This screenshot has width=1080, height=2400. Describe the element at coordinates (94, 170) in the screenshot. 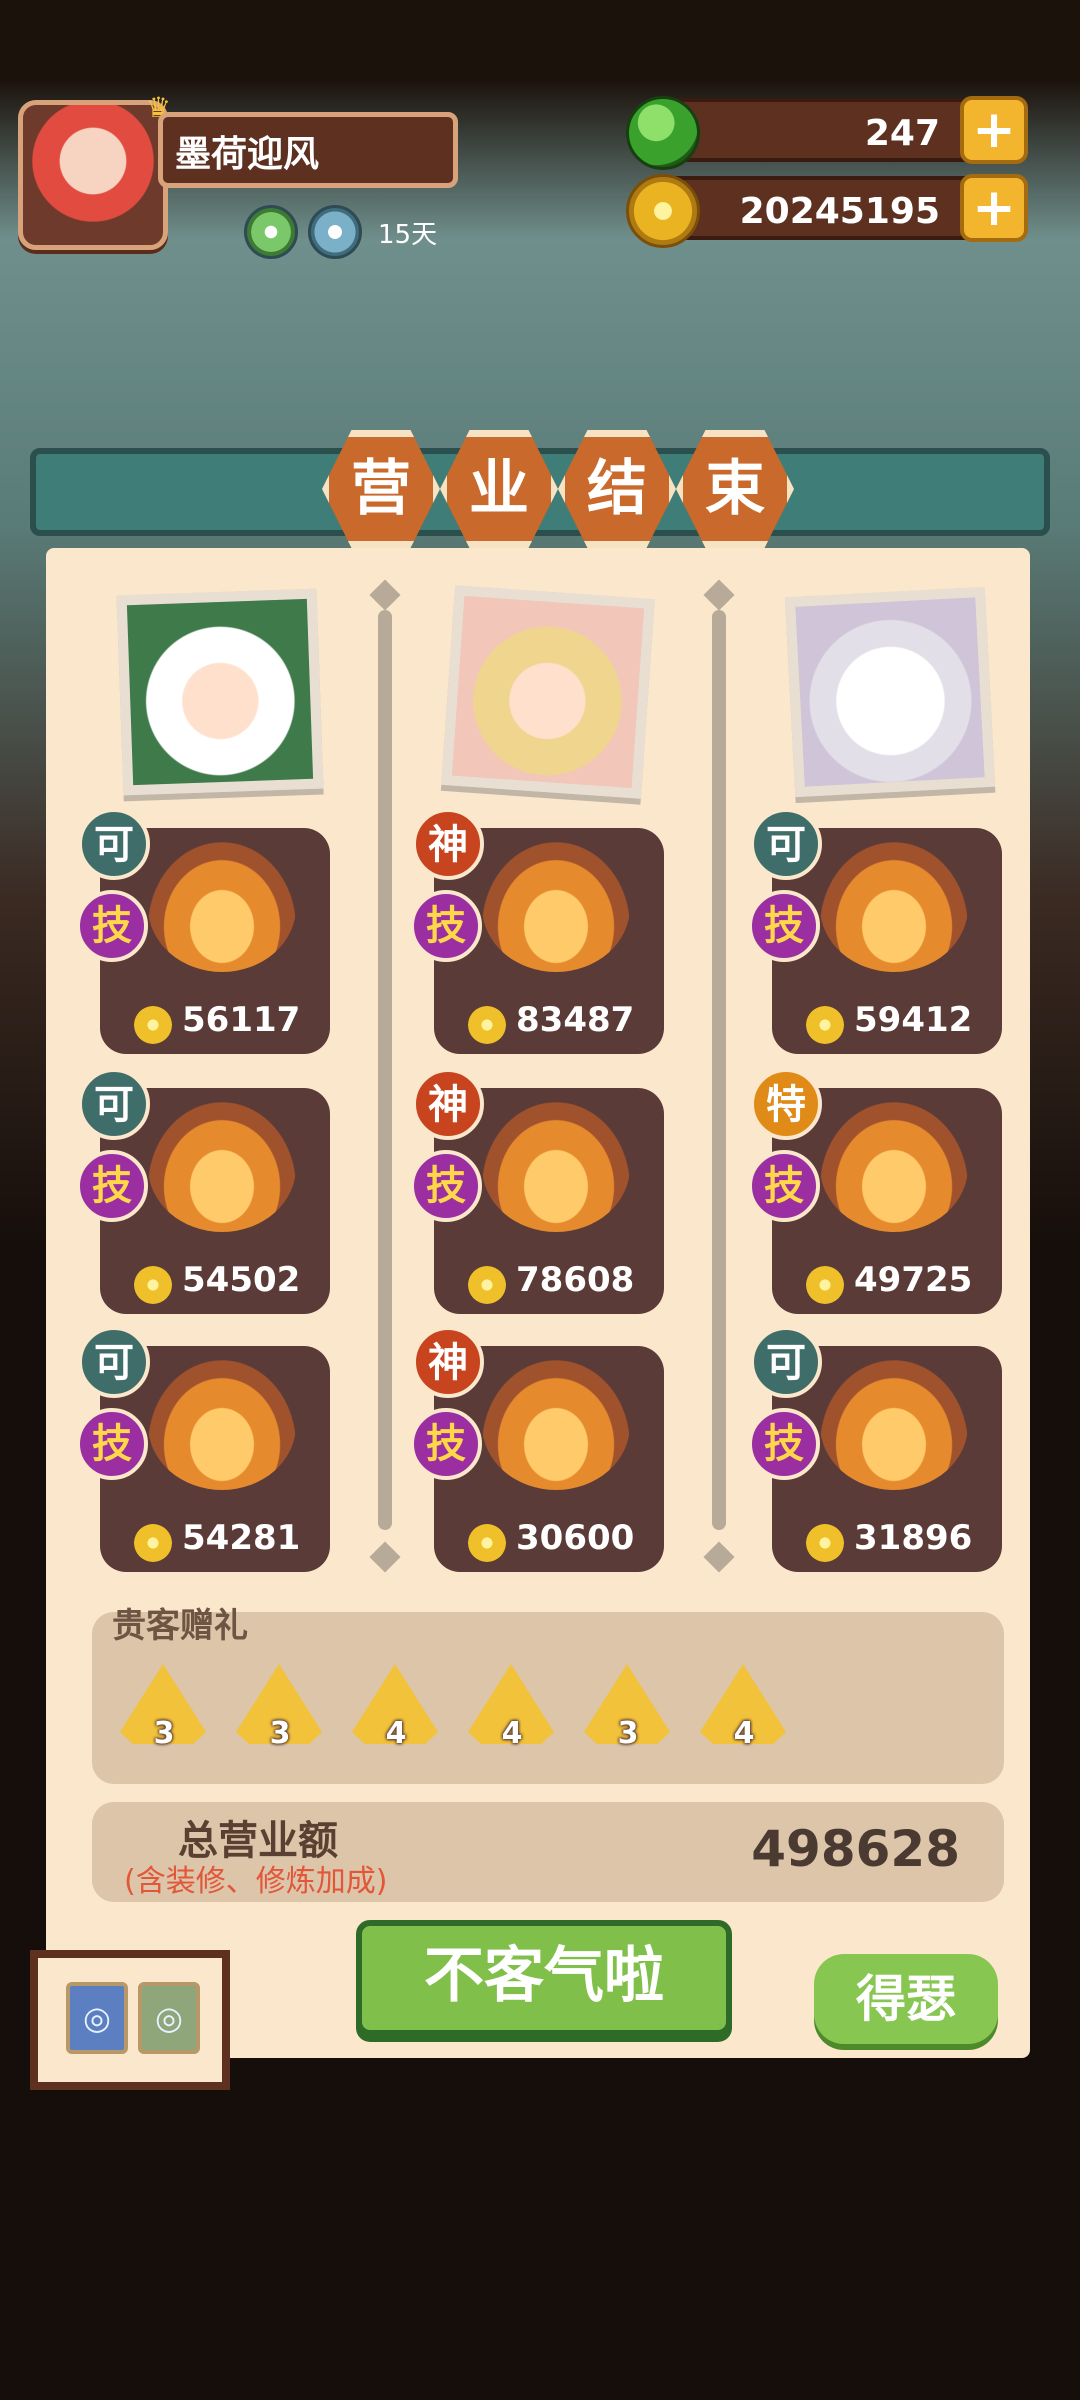

I see `player-avatar: ♛` at that location.